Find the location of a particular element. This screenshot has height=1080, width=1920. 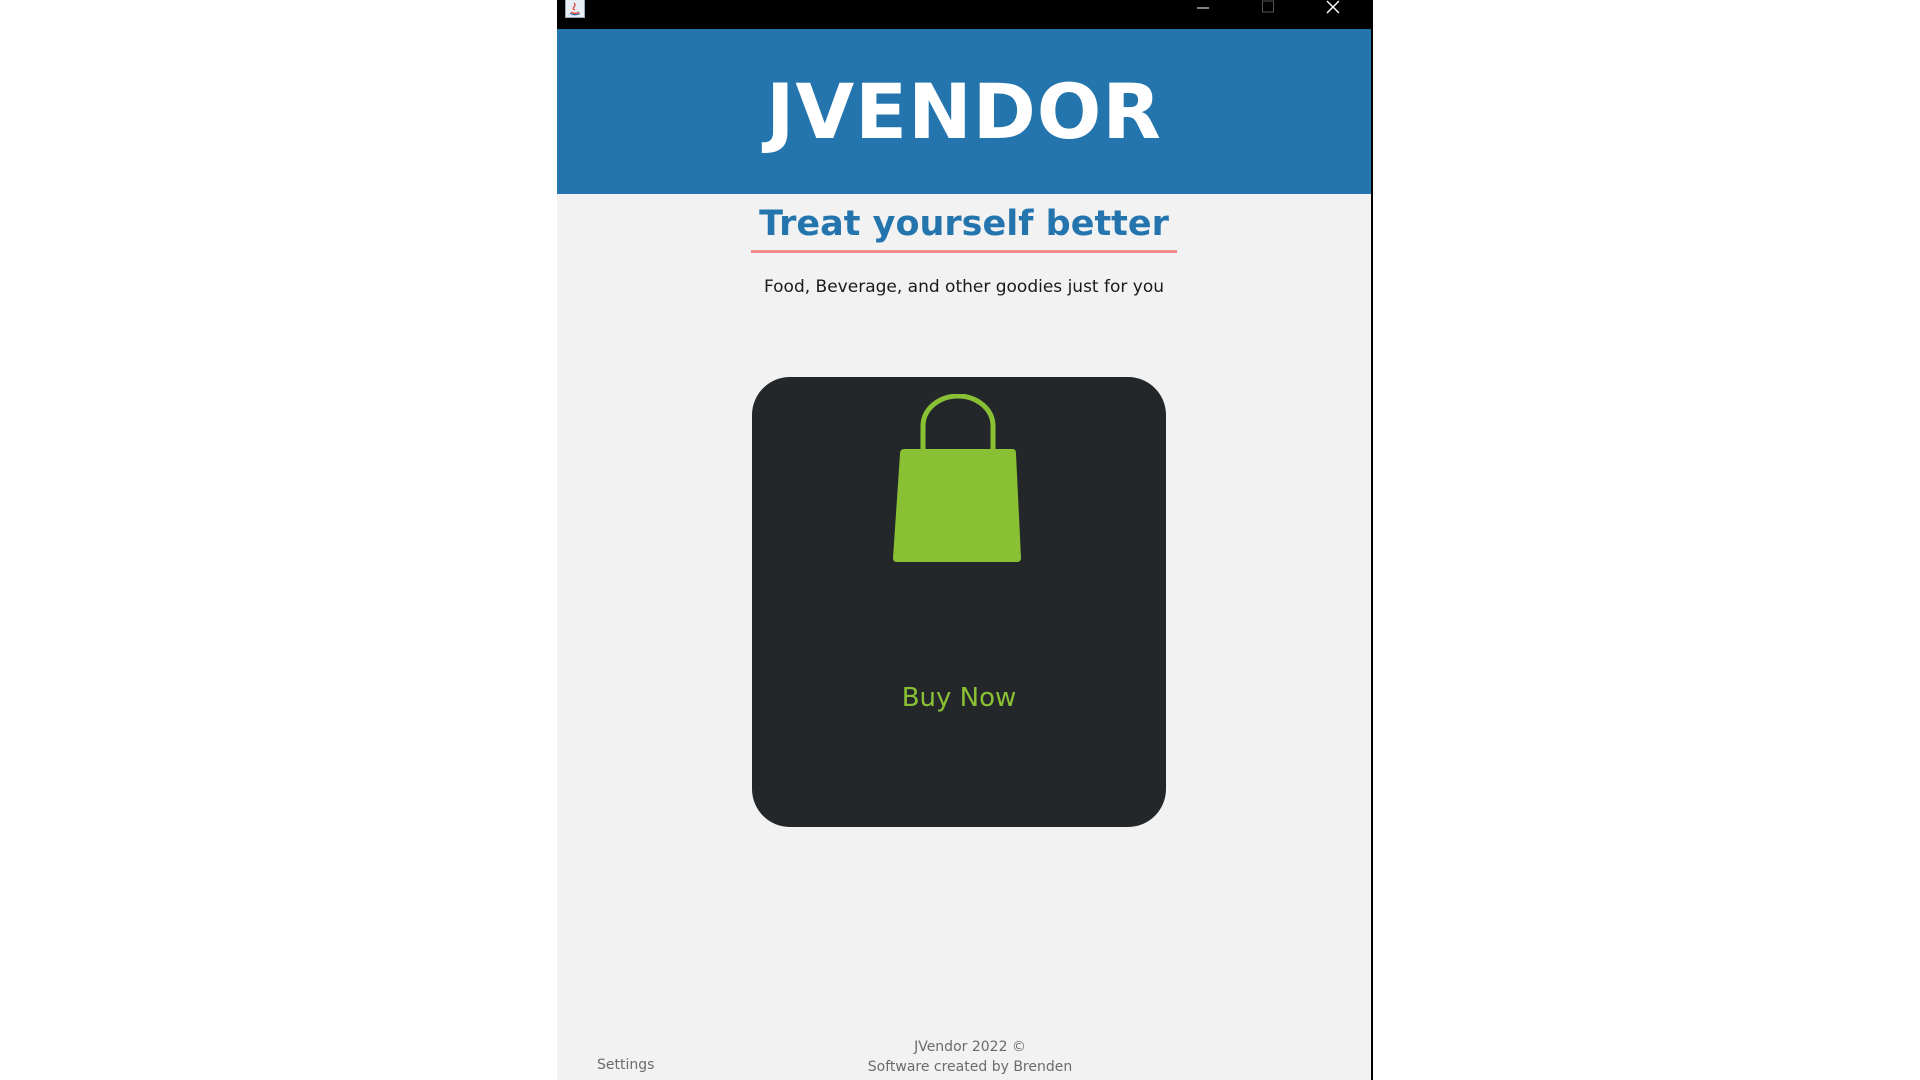

buy-now-button: Buy Now is located at coordinates (959, 602).